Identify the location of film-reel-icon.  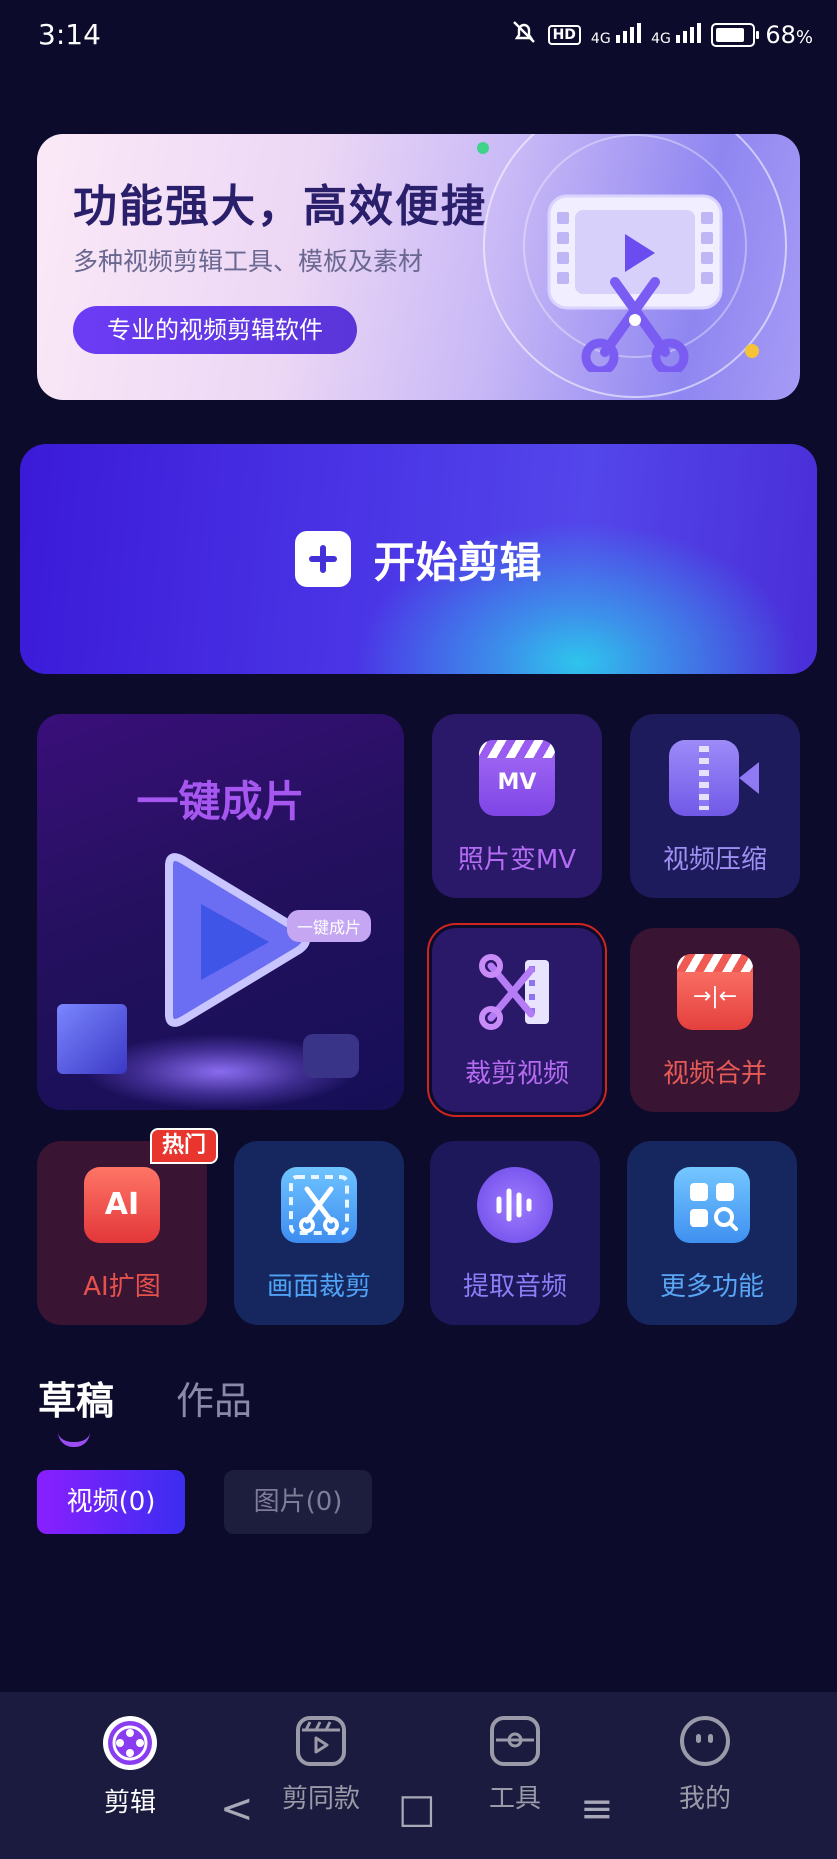
(130, 1743).